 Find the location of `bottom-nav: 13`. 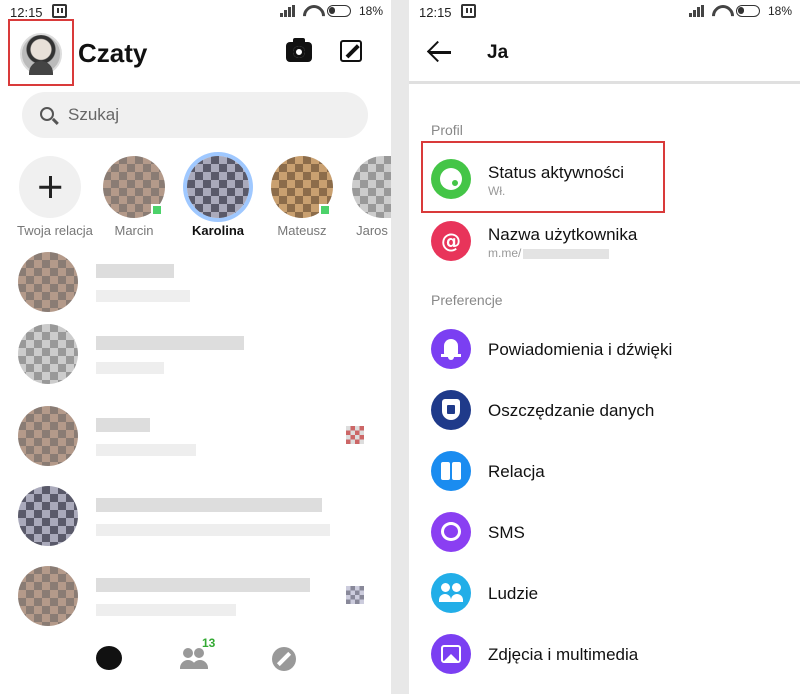

bottom-nav: 13 is located at coordinates (195, 662).